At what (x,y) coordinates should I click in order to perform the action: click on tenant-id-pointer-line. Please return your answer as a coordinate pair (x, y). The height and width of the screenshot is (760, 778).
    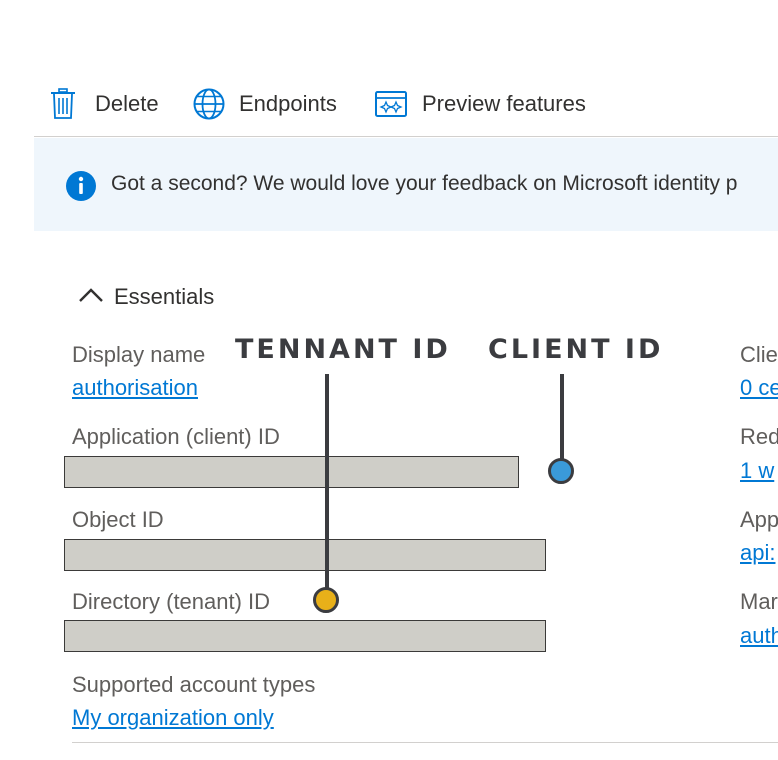
    Looking at the image, I should click on (327, 481).